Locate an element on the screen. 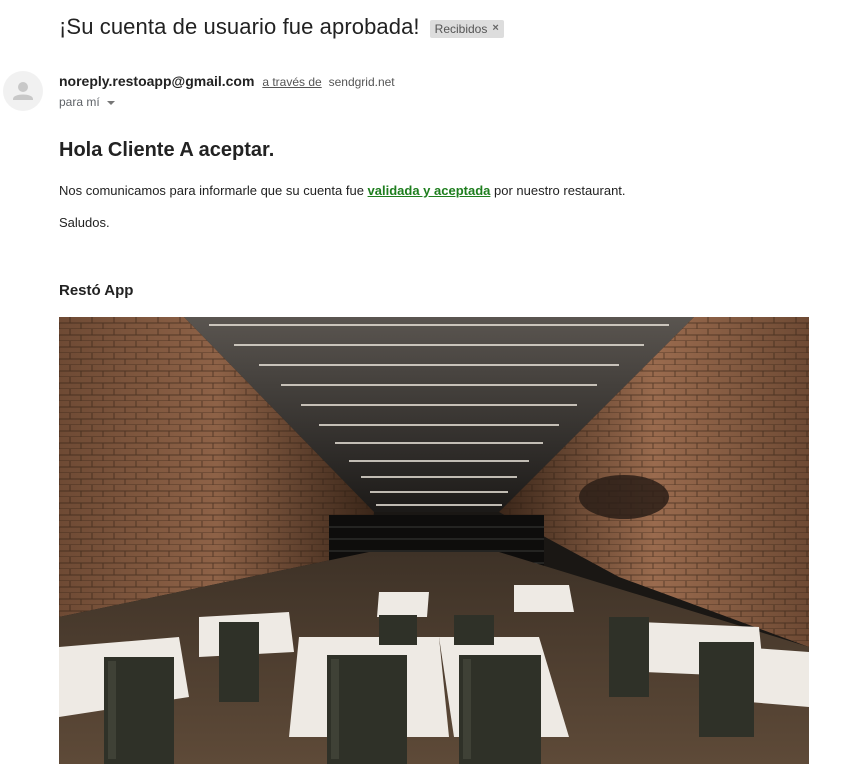 Image resolution: width=845 pixels, height=764 pixels. person-icon is located at coordinates (23, 91).